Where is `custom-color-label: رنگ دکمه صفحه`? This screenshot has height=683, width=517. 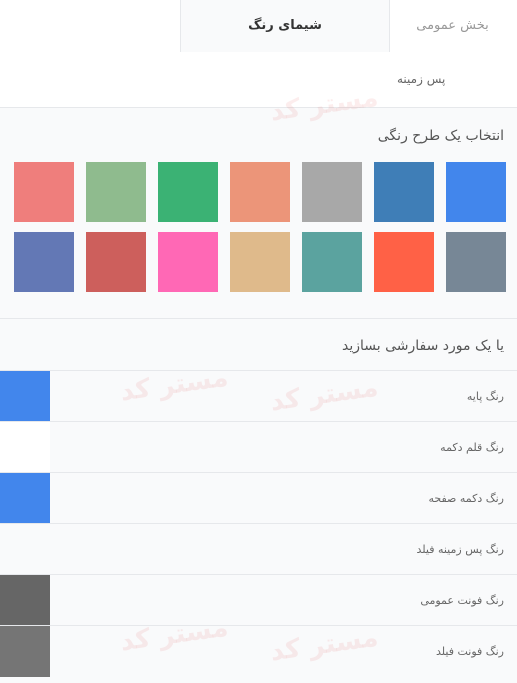
custom-color-label: رنگ دکمه صفحه is located at coordinates (466, 498).